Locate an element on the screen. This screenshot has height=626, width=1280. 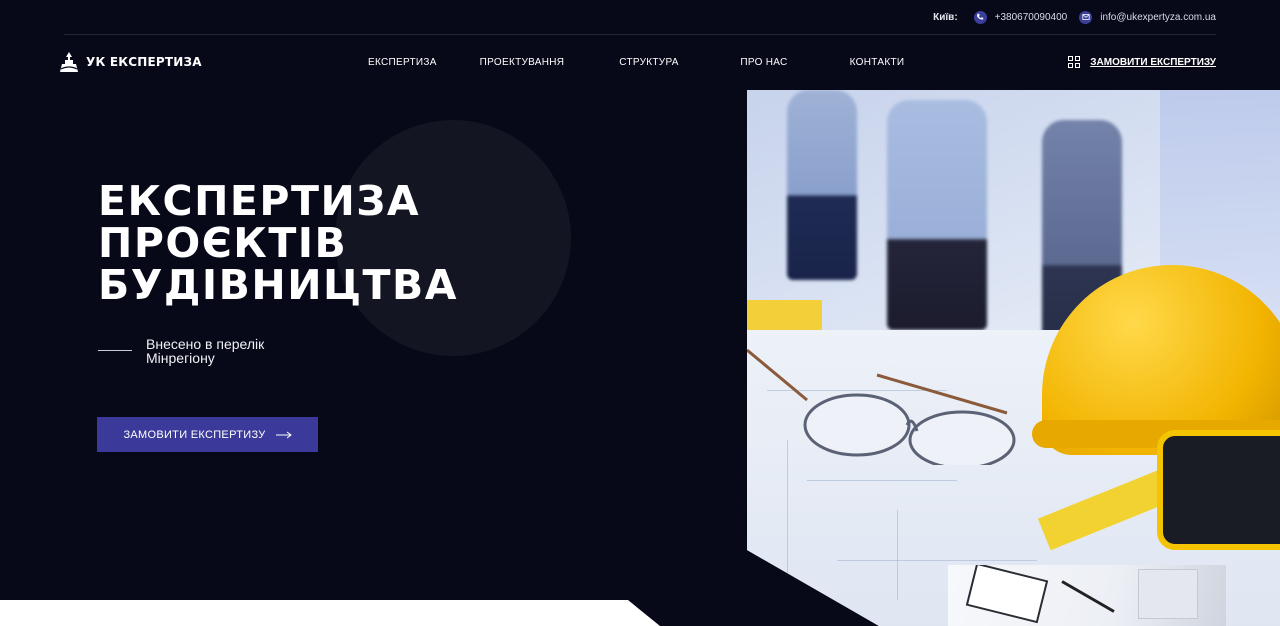
logo: УК ЕКСПЕРТИЗА is located at coordinates (210, 62).